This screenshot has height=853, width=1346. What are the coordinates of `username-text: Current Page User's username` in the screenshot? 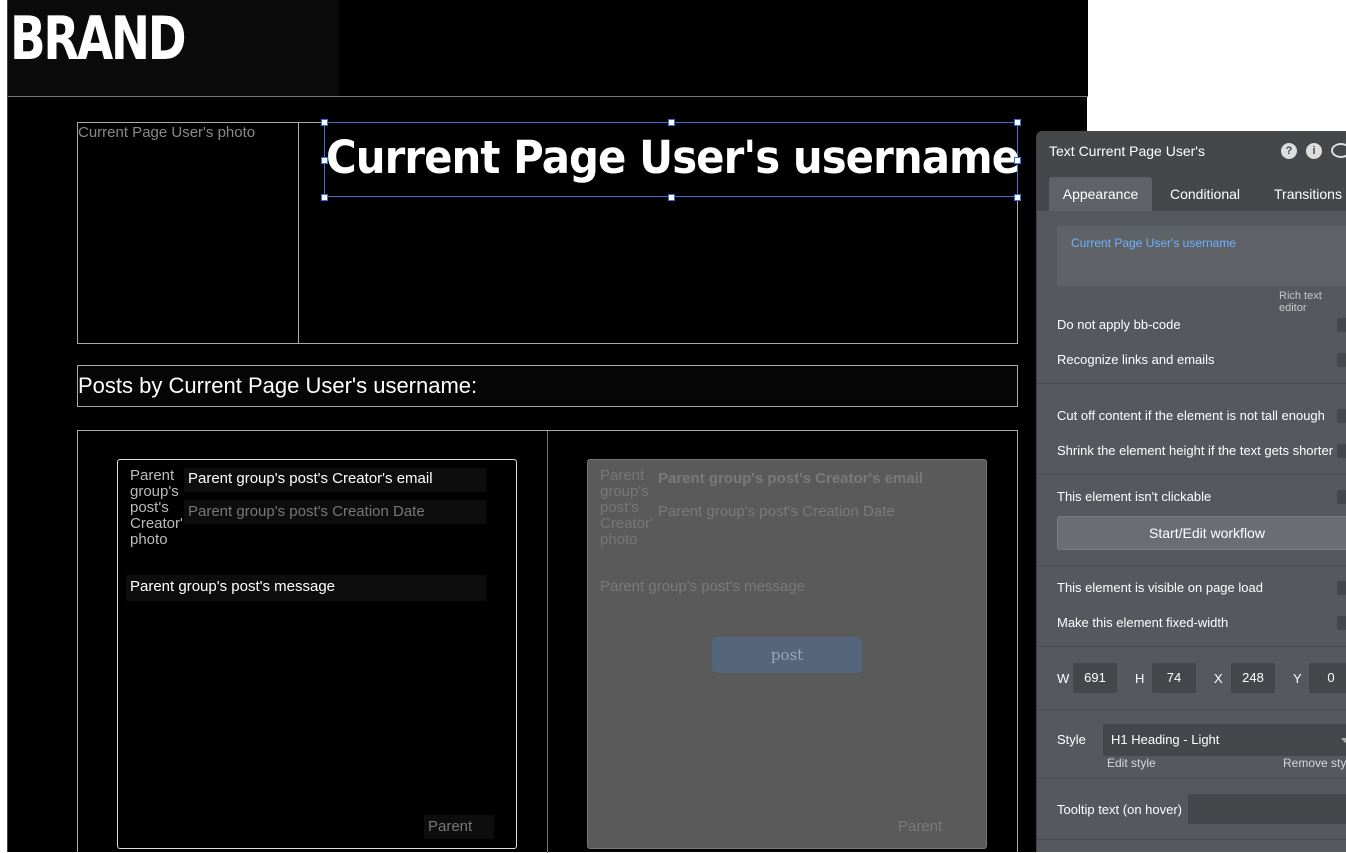 It's located at (673, 157).